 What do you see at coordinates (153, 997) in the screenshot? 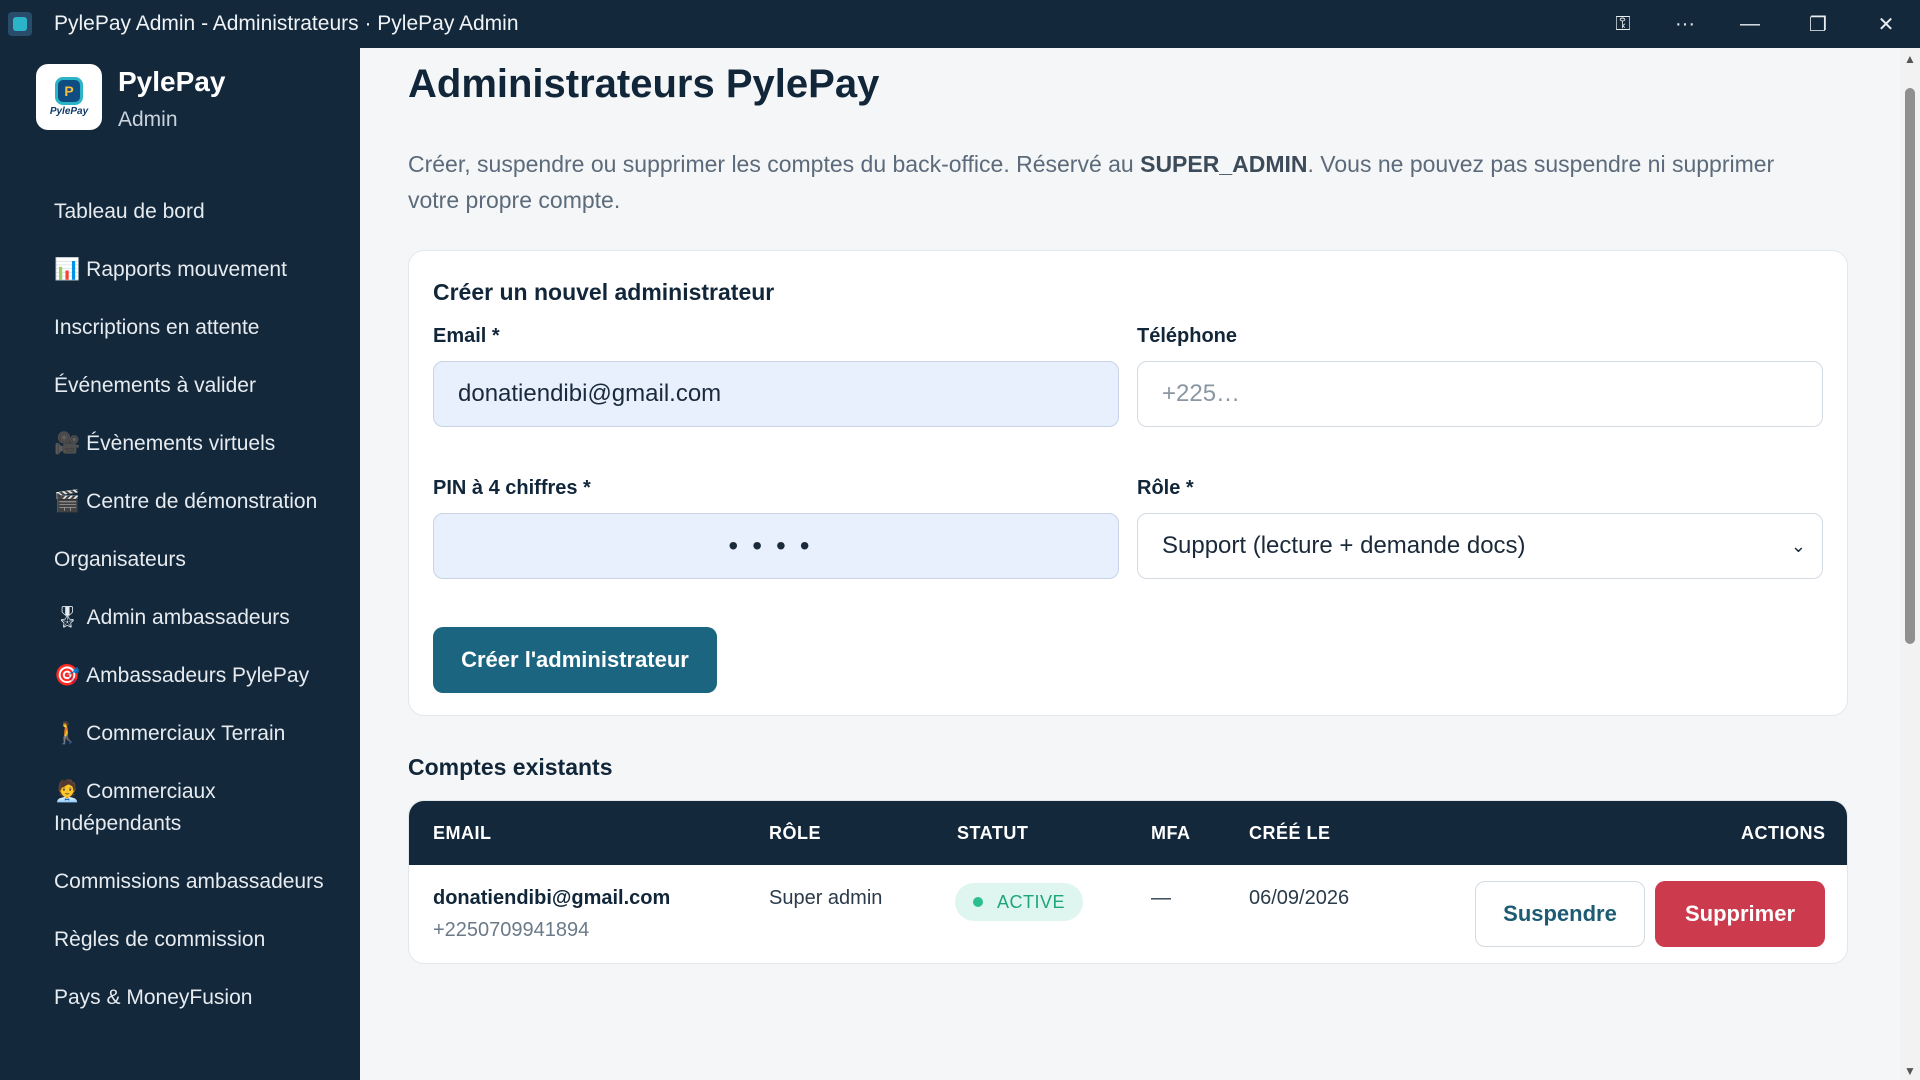
I see `sidebar-item-label: Pays & MoneyFusion` at bounding box center [153, 997].